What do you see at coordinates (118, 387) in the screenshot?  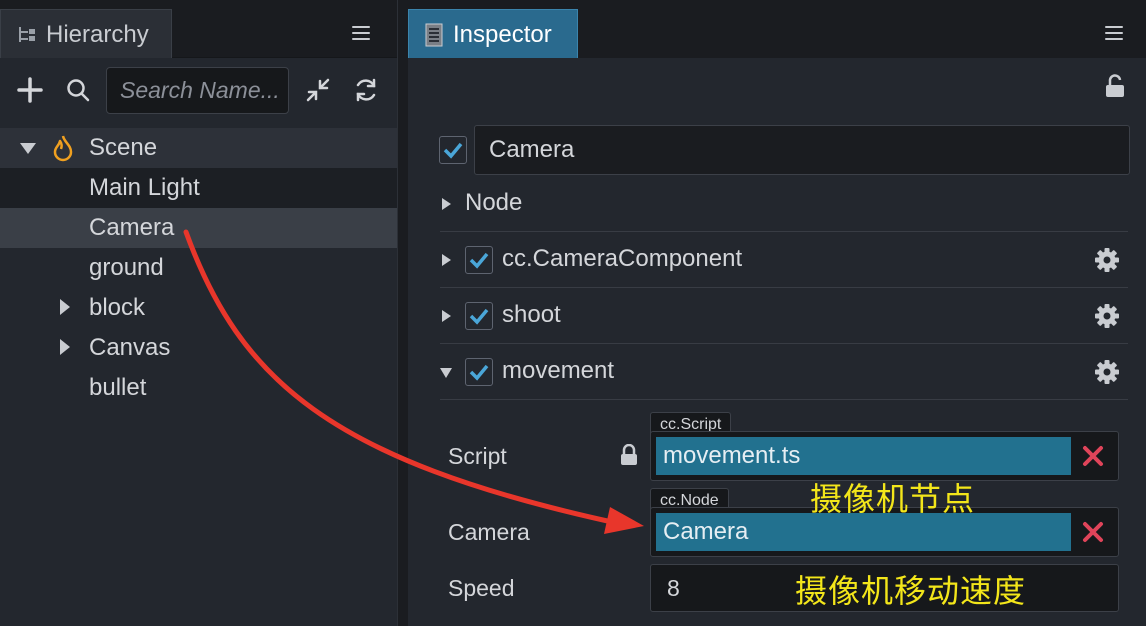 I see `tree-item-label: bullet` at bounding box center [118, 387].